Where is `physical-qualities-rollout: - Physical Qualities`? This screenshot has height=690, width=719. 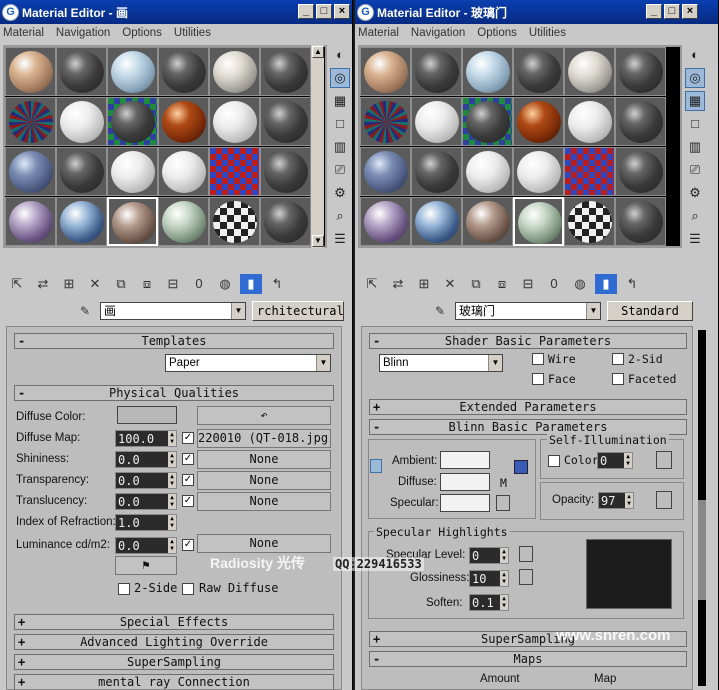
physical-qualities-rollout: - Physical Qualities is located at coordinates (174, 393).